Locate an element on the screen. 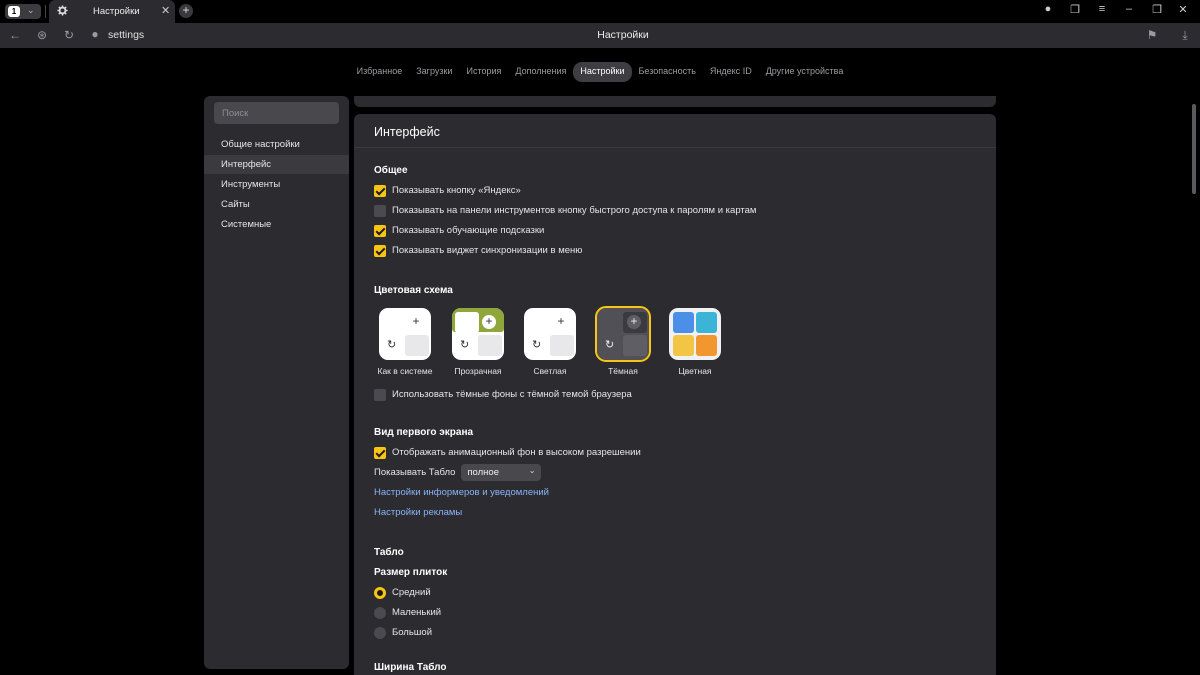  search-input: Поиск is located at coordinates (276, 113).